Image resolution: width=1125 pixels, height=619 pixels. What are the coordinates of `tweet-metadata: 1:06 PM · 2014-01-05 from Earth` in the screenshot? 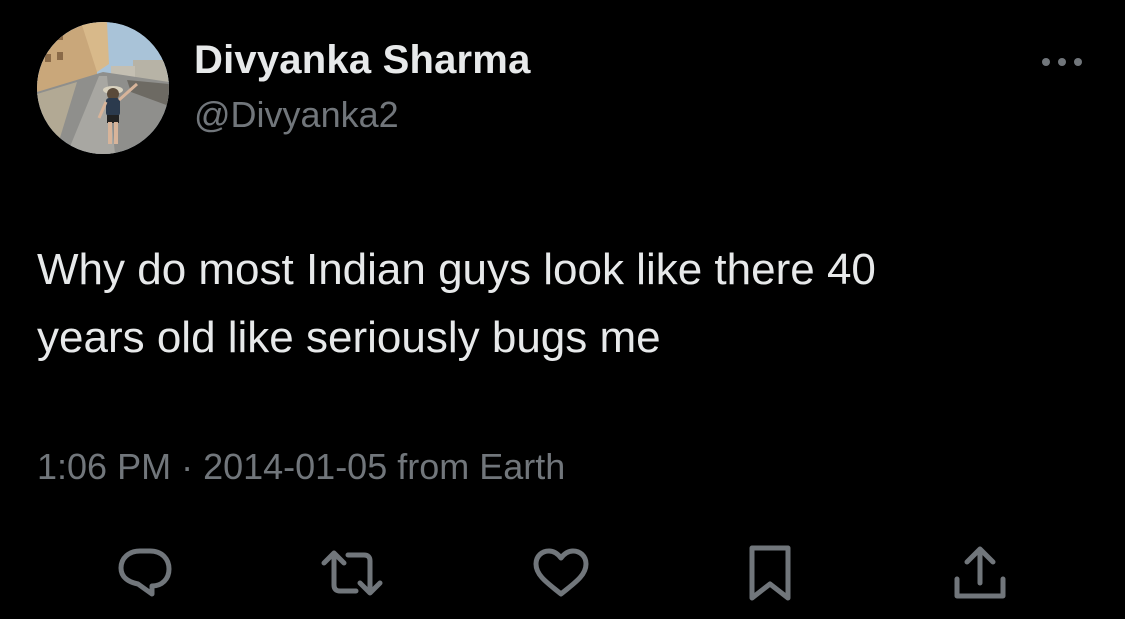 It's located at (301, 467).